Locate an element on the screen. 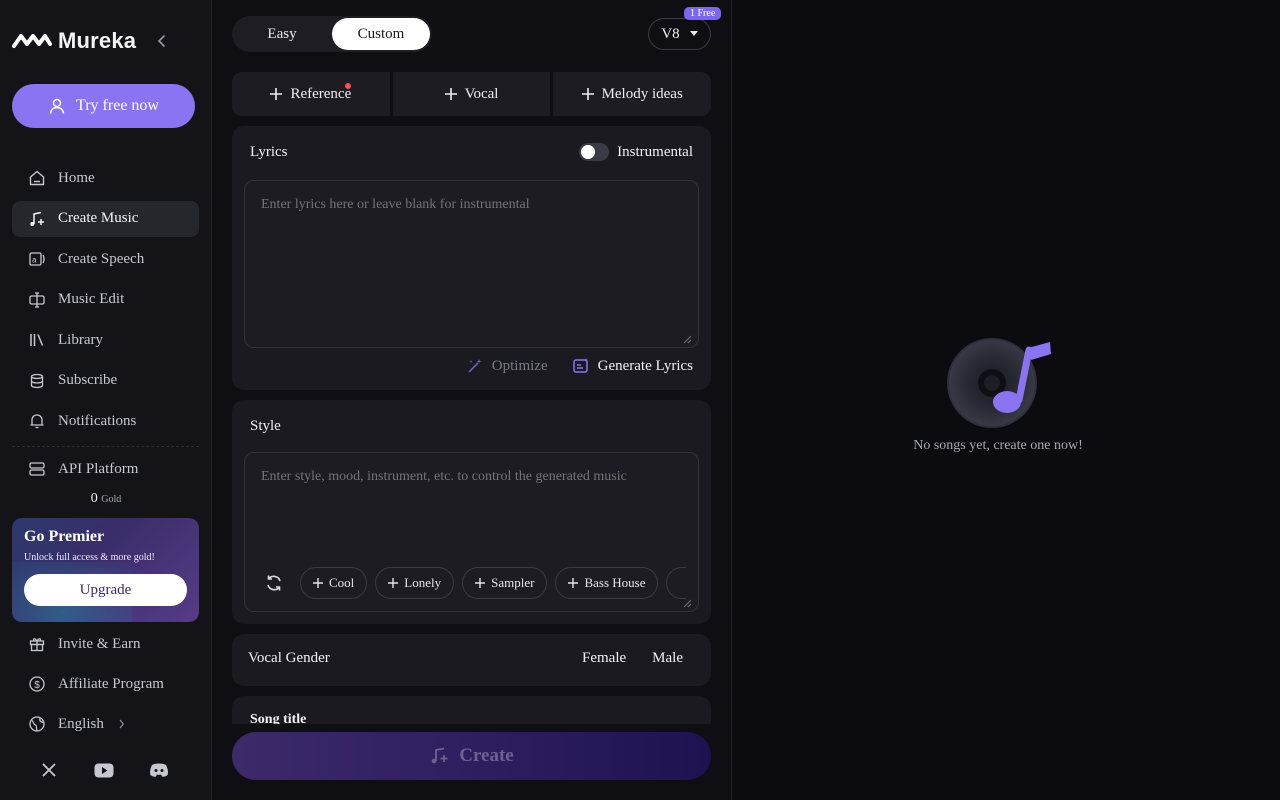 Image resolution: width=1280 pixels, height=800 pixels. gold-amount: 0 is located at coordinates (94, 498).